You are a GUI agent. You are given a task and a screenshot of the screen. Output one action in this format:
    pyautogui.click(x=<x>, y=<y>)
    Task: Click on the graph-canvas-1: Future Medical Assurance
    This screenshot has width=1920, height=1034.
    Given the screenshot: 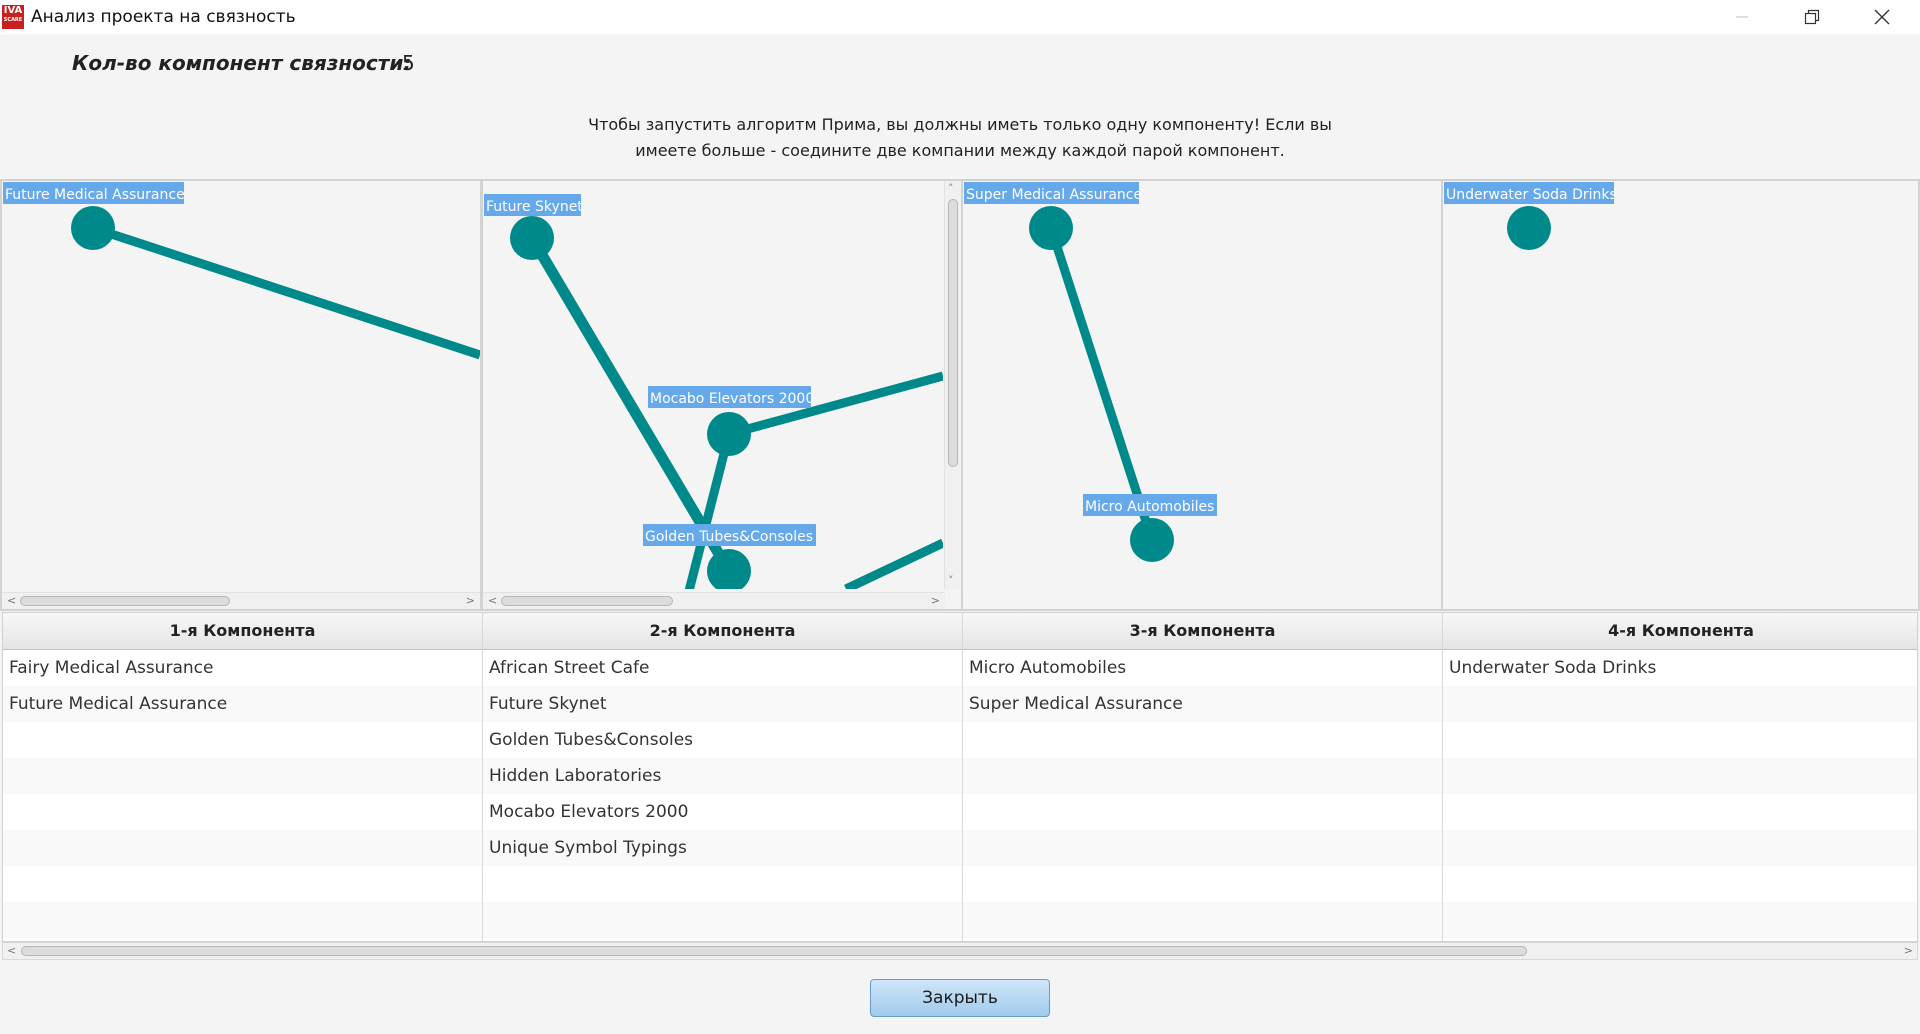 What is the action you would take?
    pyautogui.click(x=241, y=271)
    